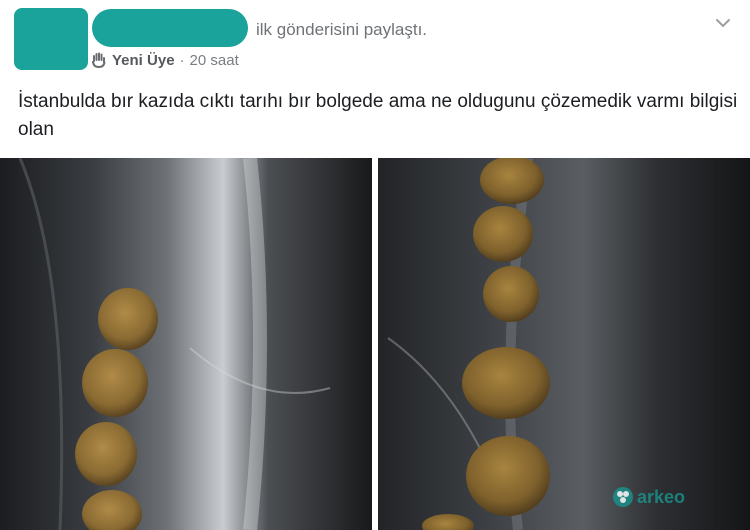 This screenshot has width=750, height=530. I want to click on timestamp: 20 saat, so click(214, 60).